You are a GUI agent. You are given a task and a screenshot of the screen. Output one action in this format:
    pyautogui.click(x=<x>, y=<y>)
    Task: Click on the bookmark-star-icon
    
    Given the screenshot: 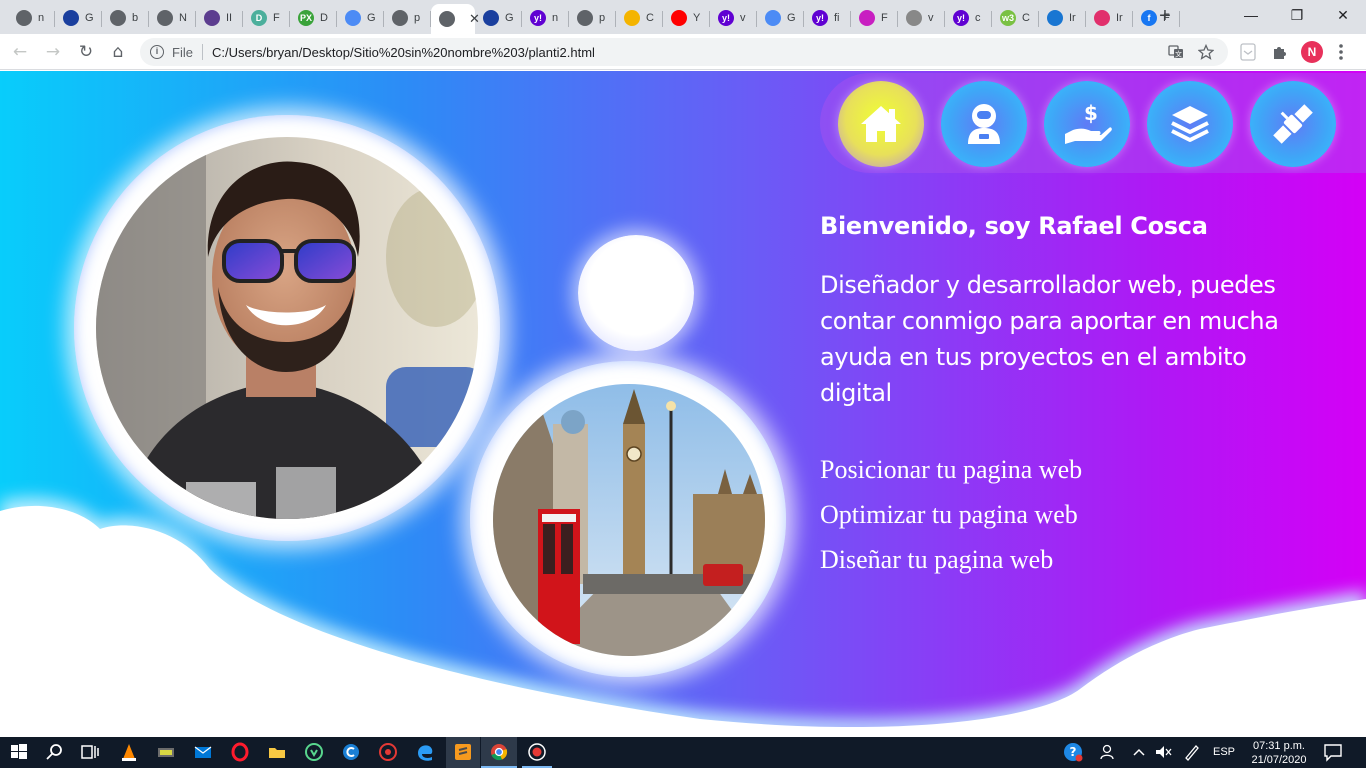 What is the action you would take?
    pyautogui.click(x=1206, y=52)
    